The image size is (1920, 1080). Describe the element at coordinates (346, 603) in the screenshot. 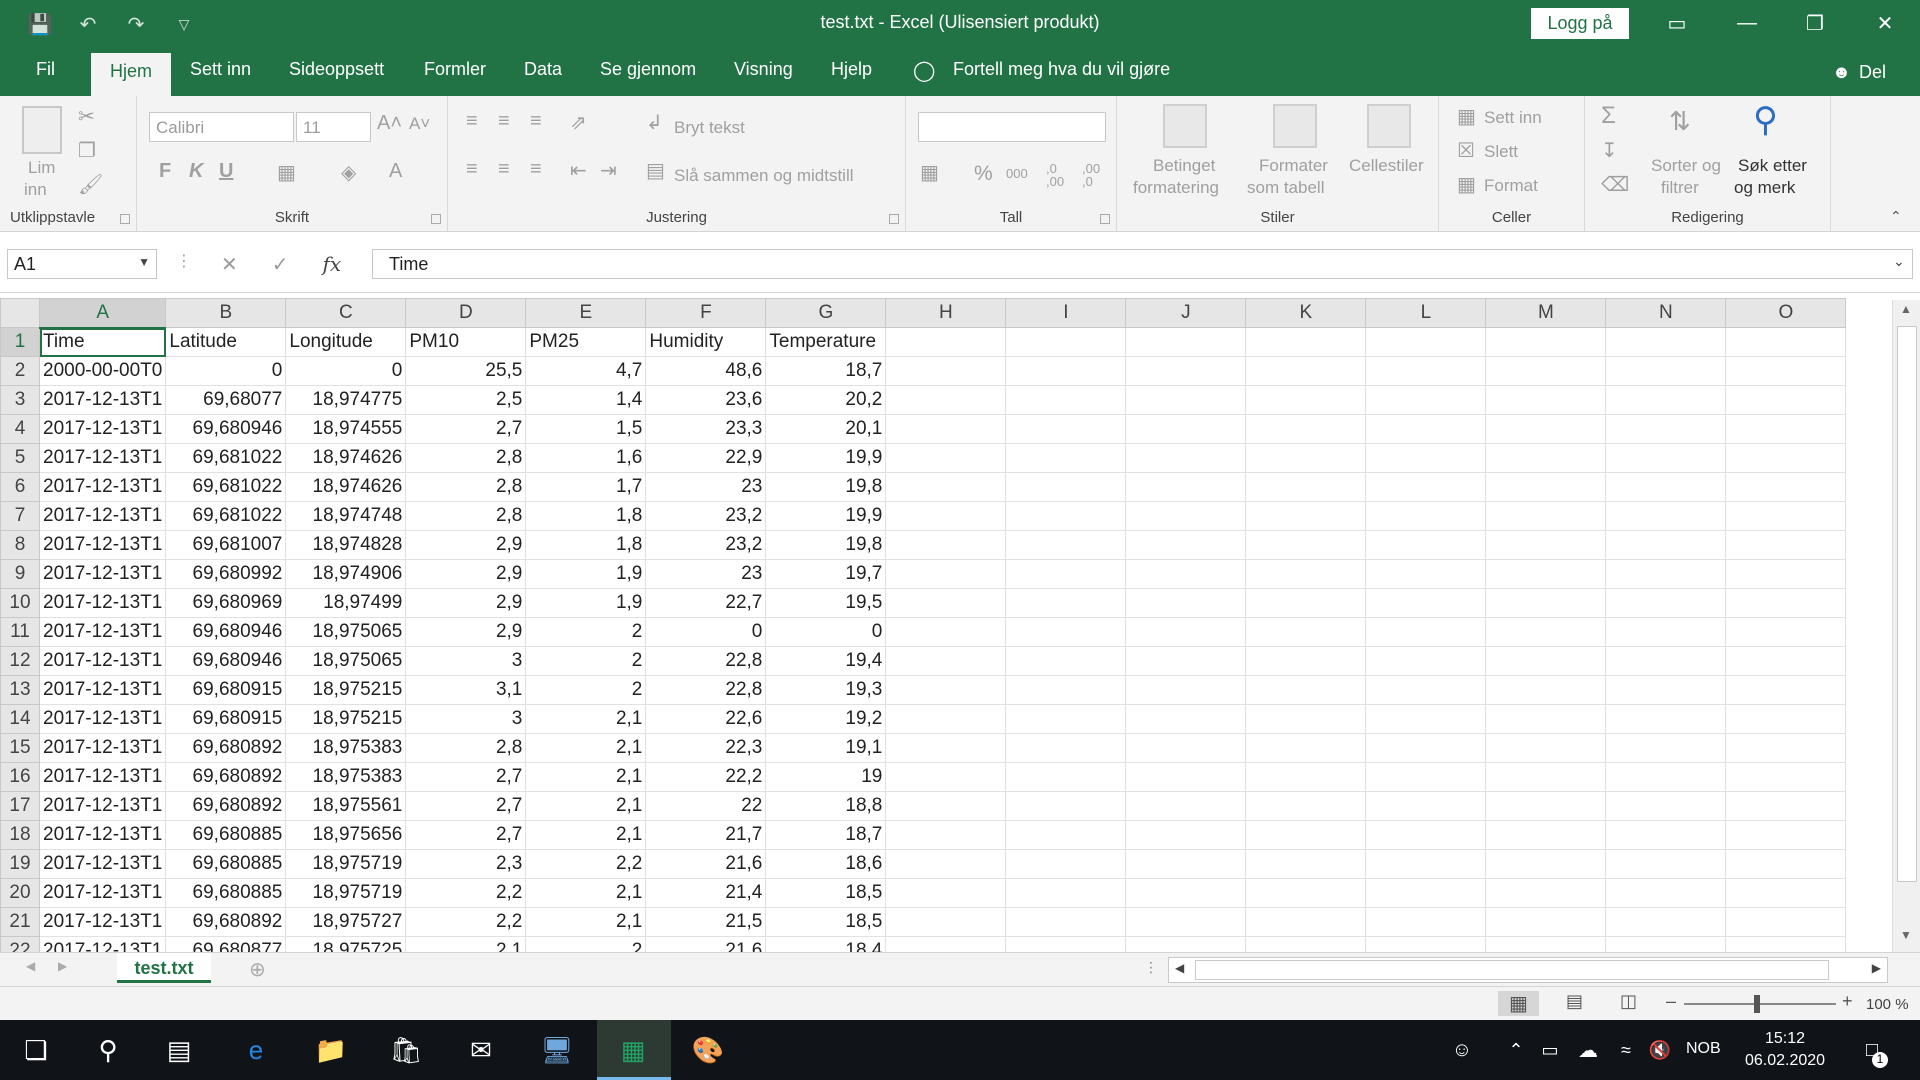

I see `cell: 18,97499` at that location.